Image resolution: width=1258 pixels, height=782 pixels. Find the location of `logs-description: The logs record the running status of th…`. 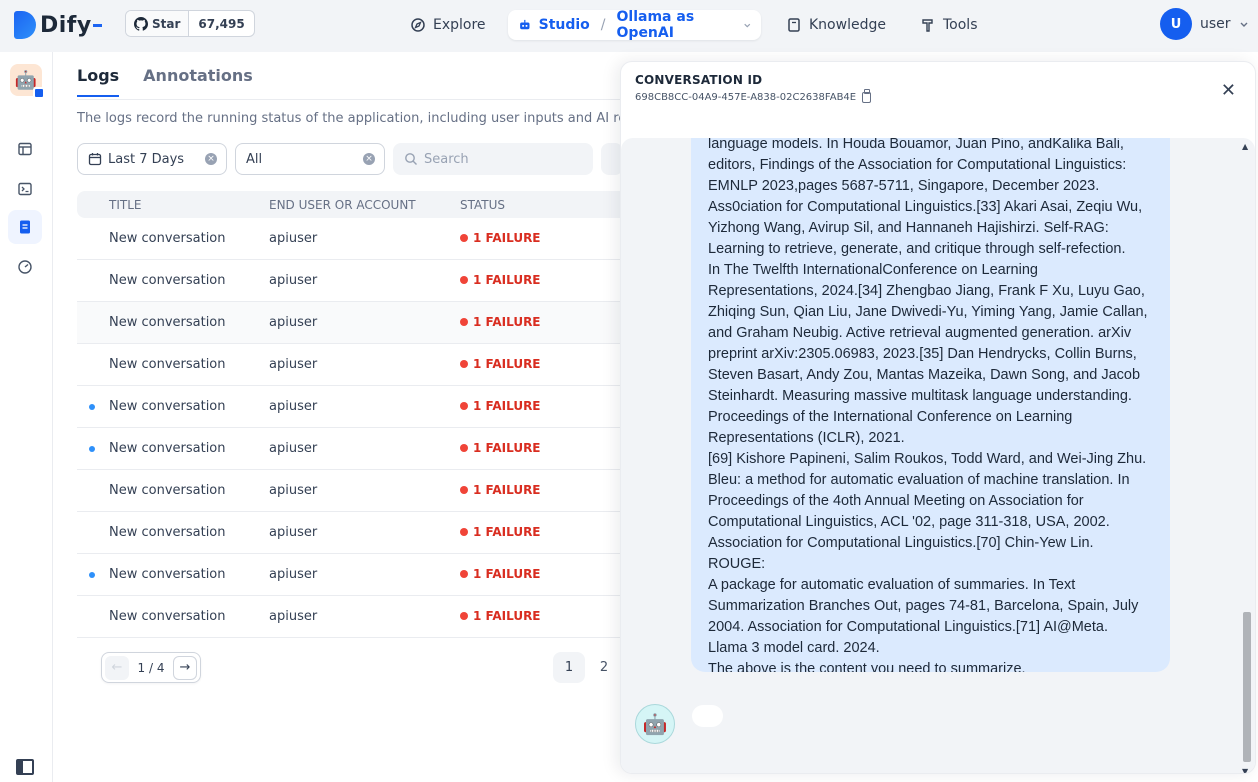

logs-description: The logs record the running status of th… is located at coordinates (367, 118).